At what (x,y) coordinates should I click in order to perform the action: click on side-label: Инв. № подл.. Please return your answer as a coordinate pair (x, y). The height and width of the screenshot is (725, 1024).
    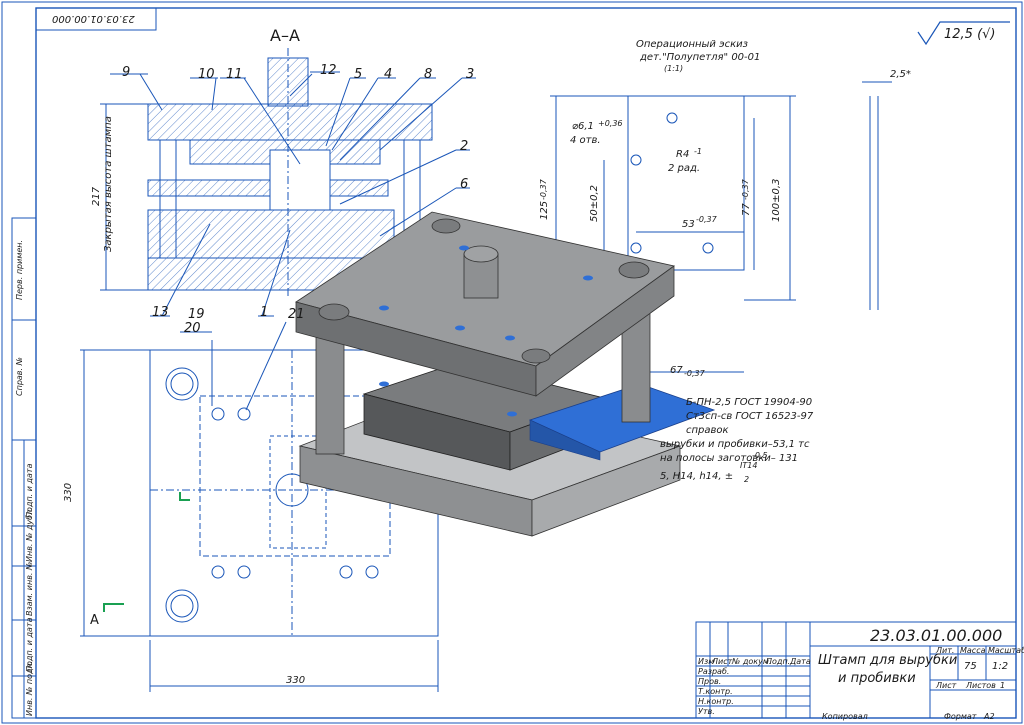
    Looking at the image, I should click on (29, 688).